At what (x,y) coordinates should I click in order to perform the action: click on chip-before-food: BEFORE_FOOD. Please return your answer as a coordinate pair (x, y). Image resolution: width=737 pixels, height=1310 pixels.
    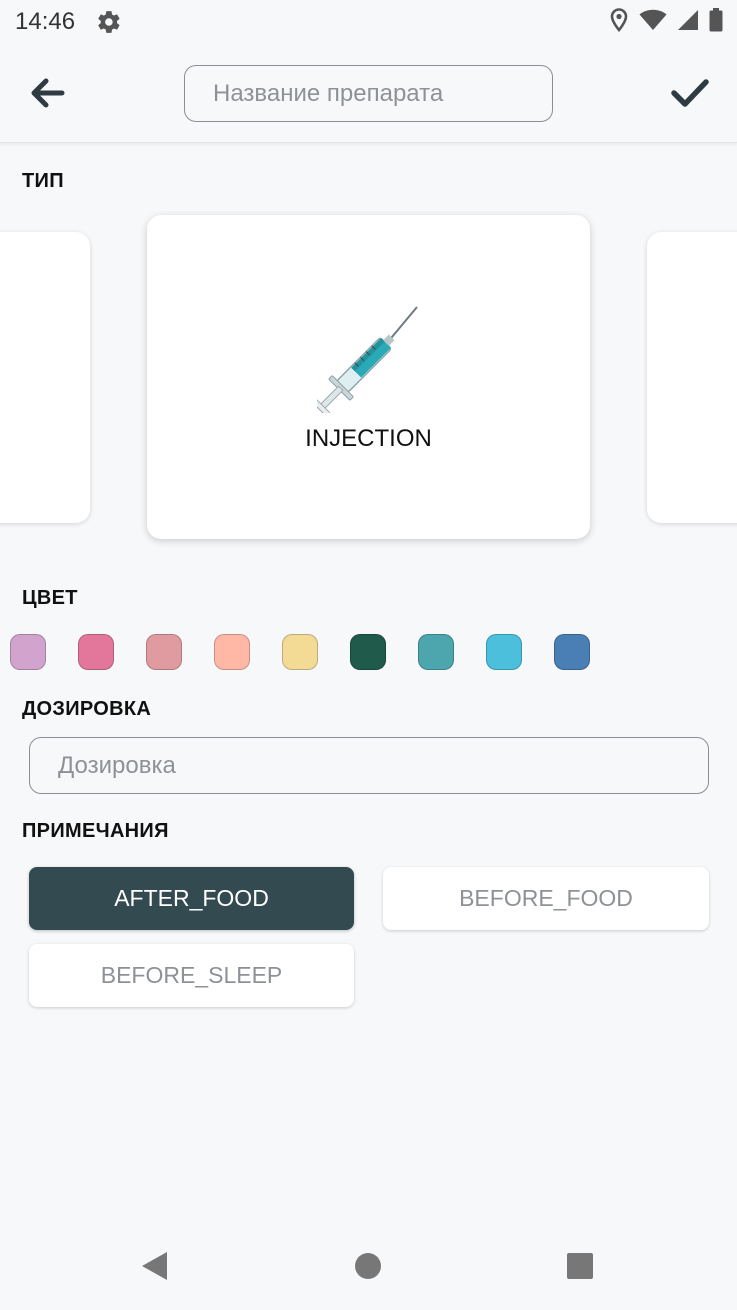
    Looking at the image, I should click on (546, 898).